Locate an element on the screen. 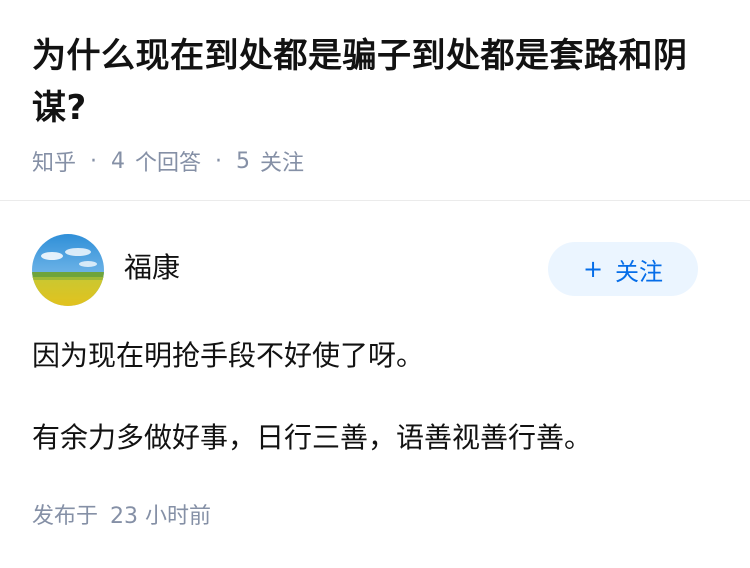 The height and width of the screenshot is (568, 750). follows-label: 关注 is located at coordinates (282, 163).